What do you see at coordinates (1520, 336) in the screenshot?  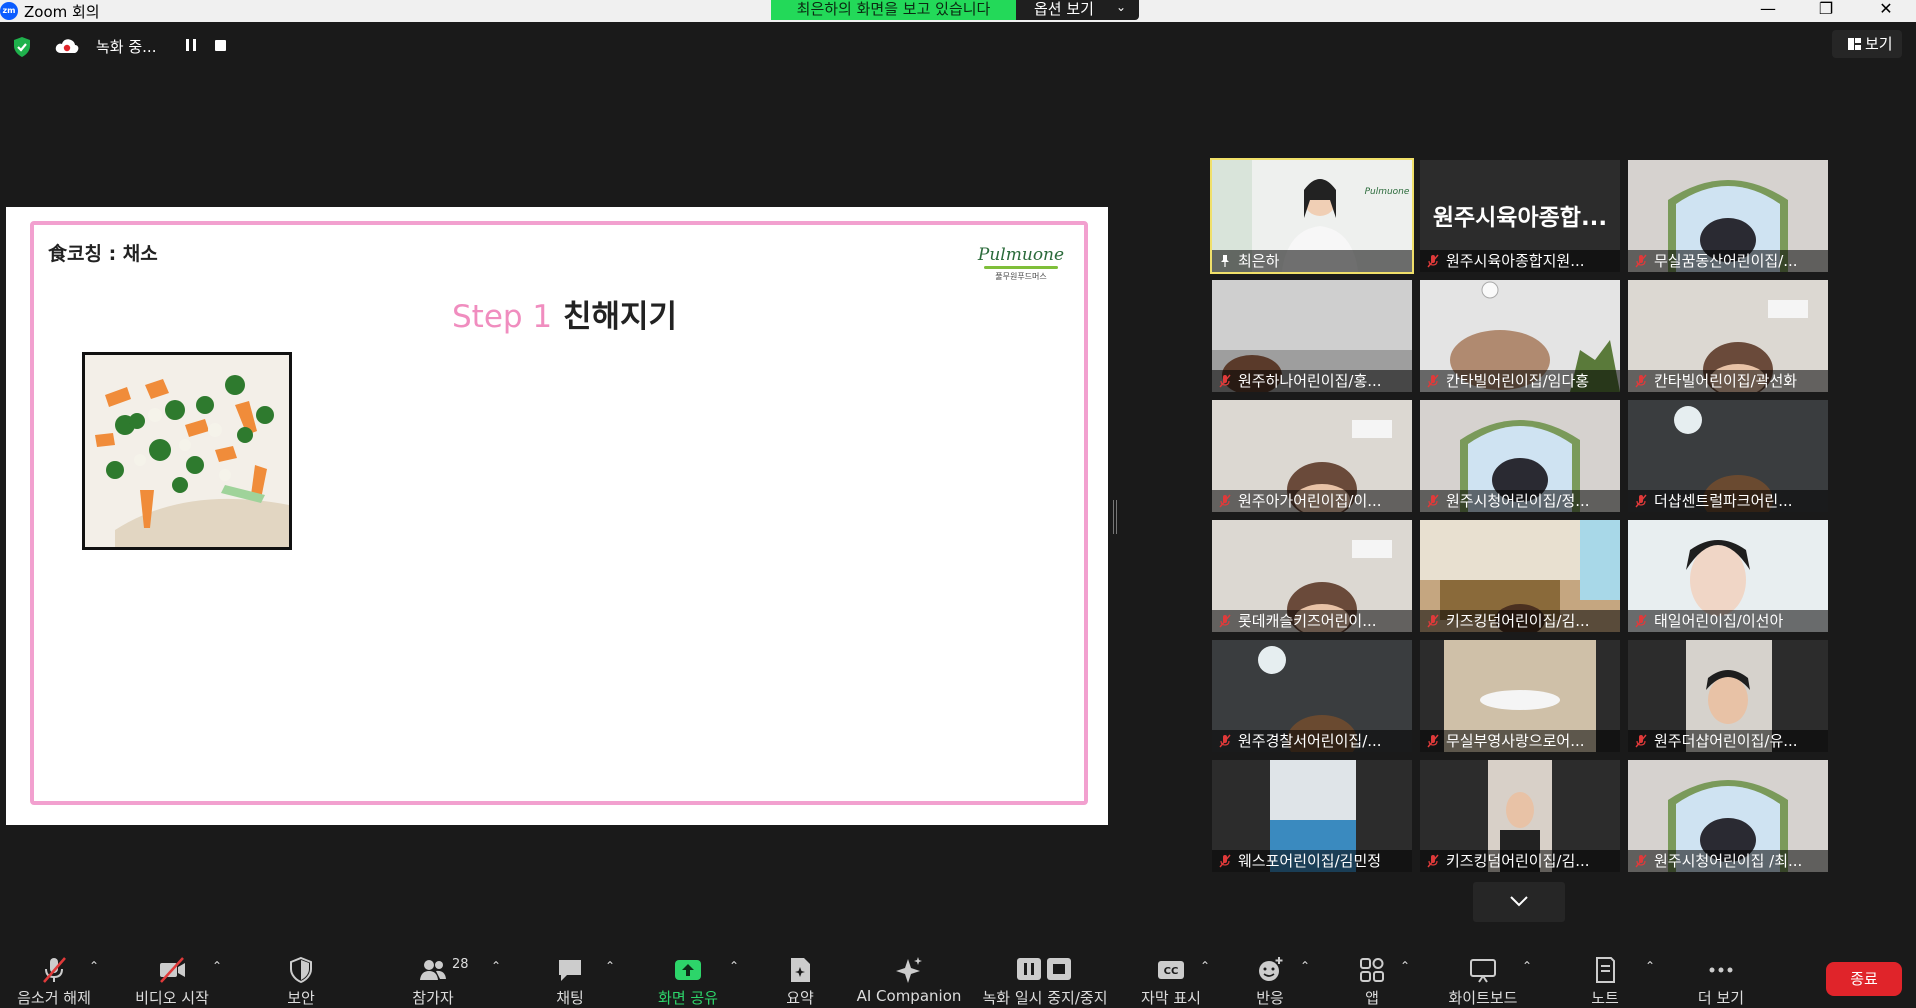 I see `participant-tile: 칸타빌어린이집/임다홍` at bounding box center [1520, 336].